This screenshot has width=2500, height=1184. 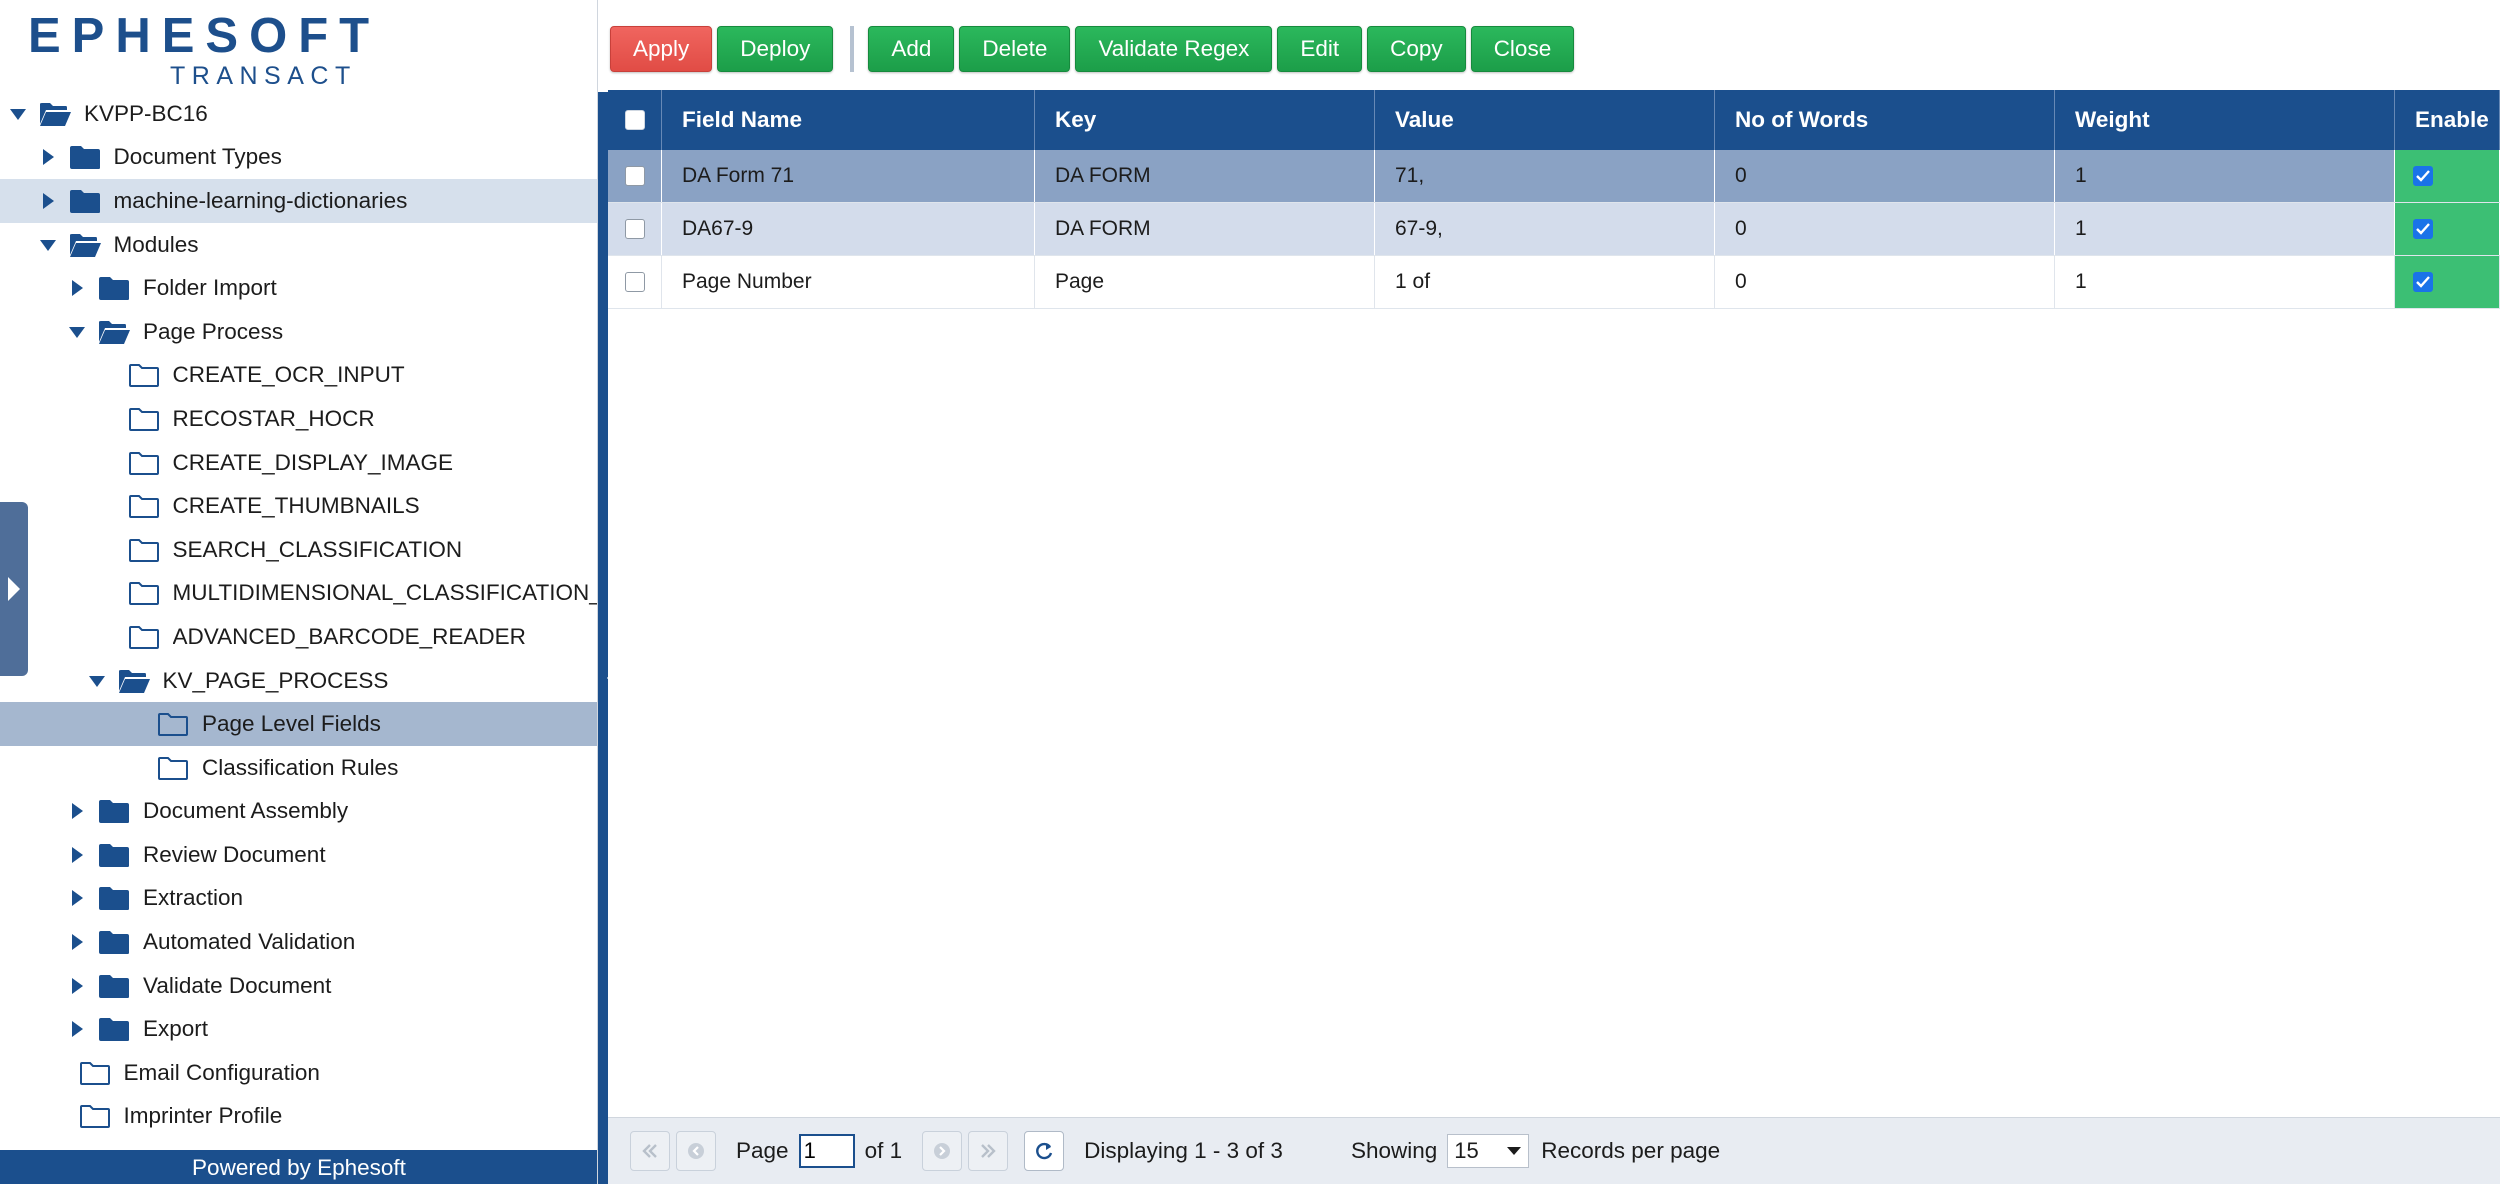 I want to click on showing-label: Showing, so click(x=1394, y=1150).